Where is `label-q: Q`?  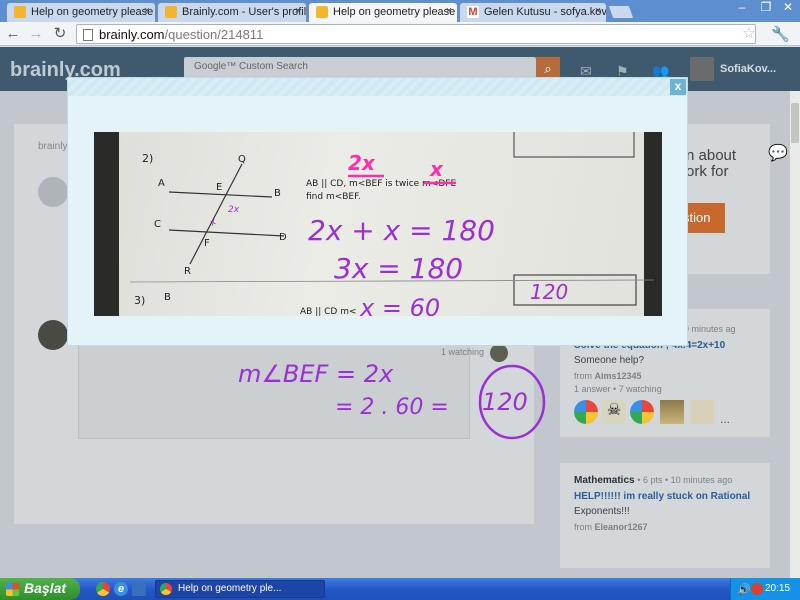
label-q: Q is located at coordinates (242, 159).